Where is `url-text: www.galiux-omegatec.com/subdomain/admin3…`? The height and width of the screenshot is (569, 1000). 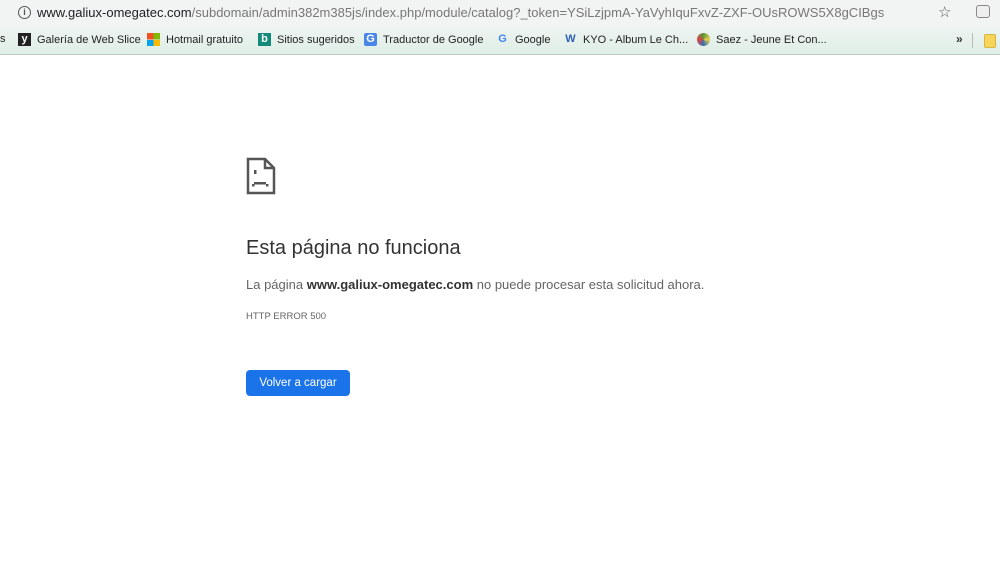 url-text: www.galiux-omegatec.com/subdomain/admin3… is located at coordinates (460, 12).